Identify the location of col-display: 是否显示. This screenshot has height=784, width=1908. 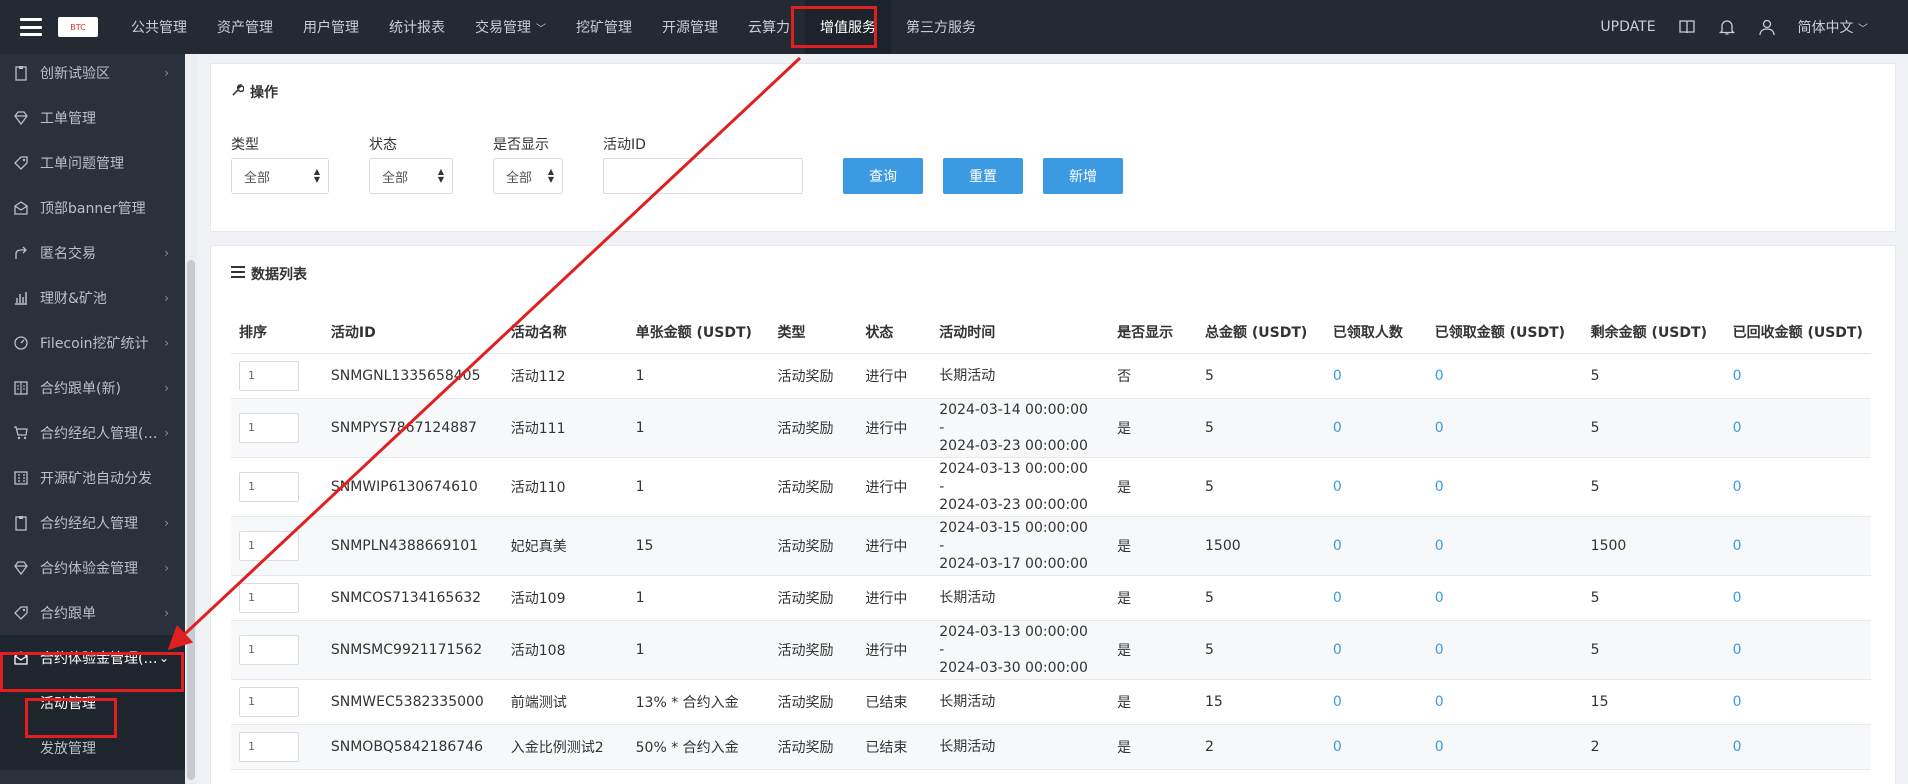
(1153, 332).